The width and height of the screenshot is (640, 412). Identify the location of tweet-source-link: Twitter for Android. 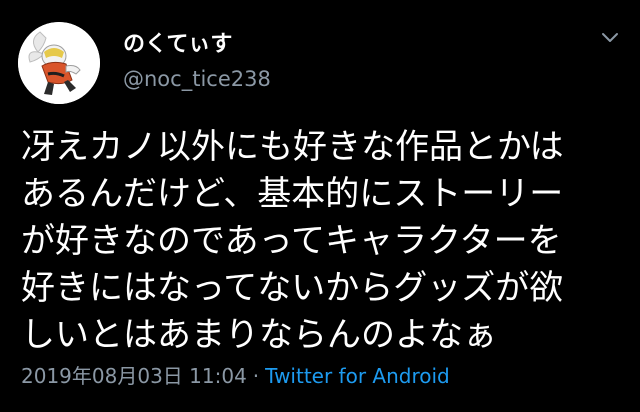
(357, 376).